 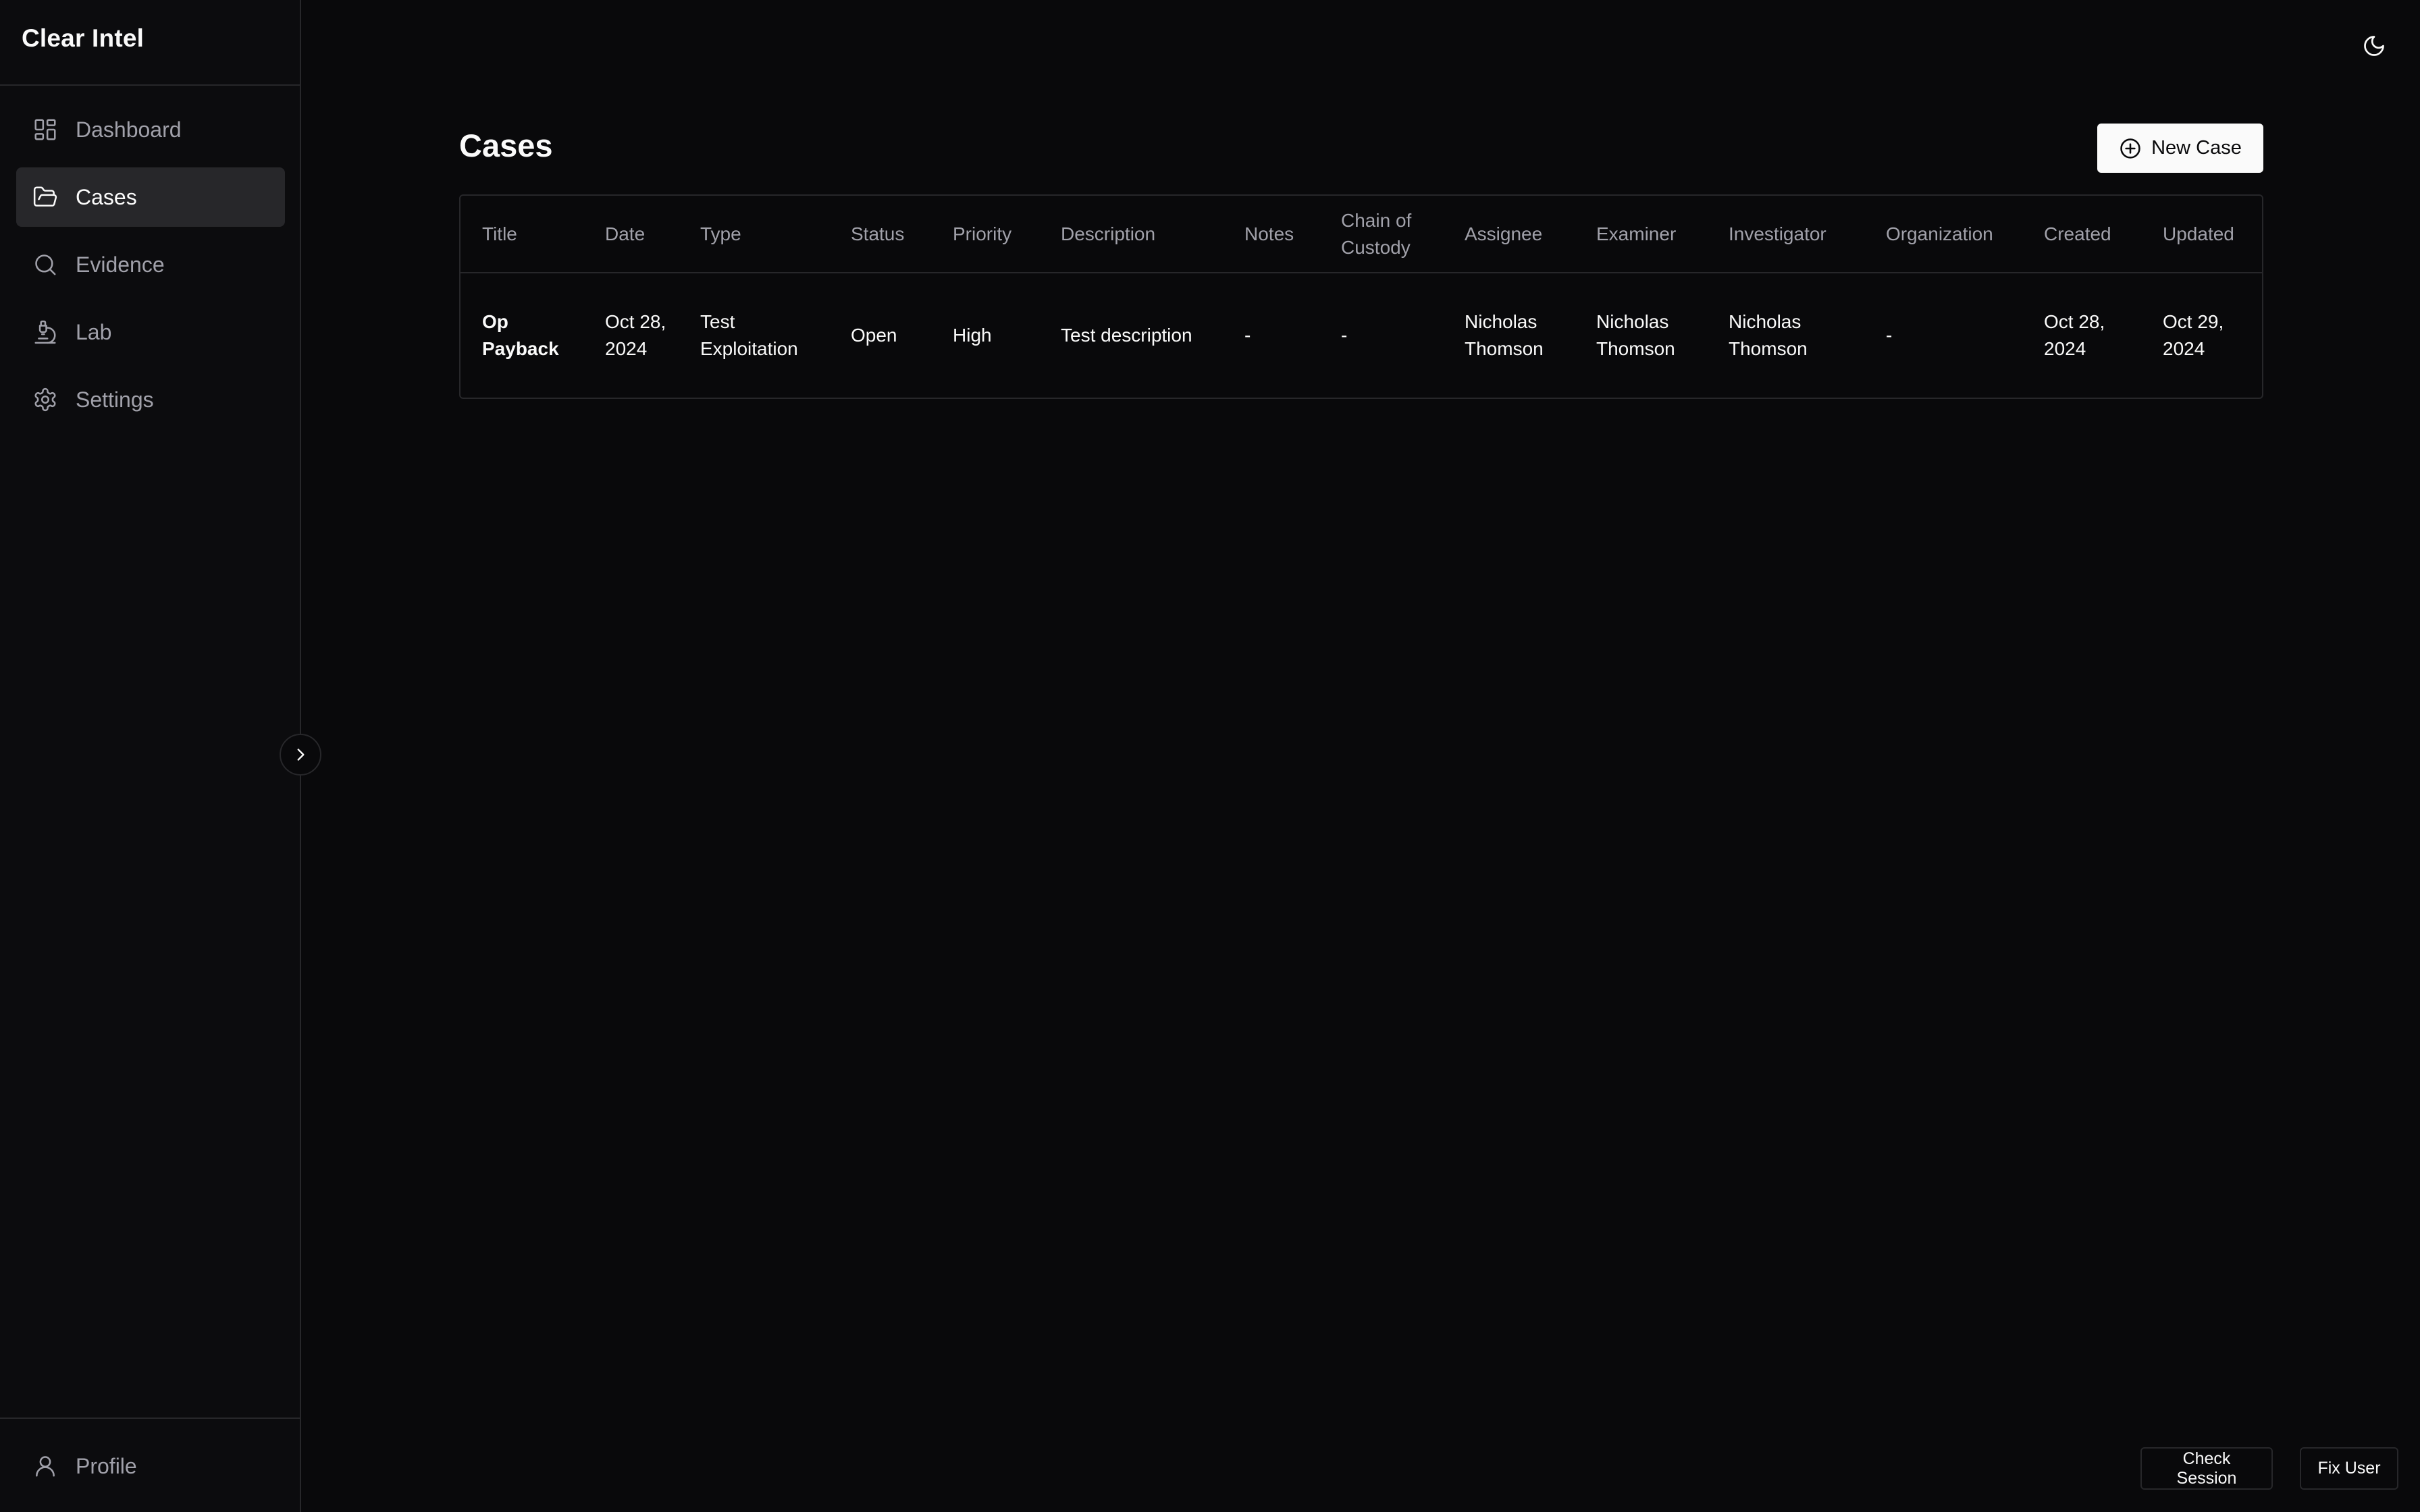 What do you see at coordinates (1509, 335) in the screenshot?
I see `cell-assignee: Nicholas Thomson` at bounding box center [1509, 335].